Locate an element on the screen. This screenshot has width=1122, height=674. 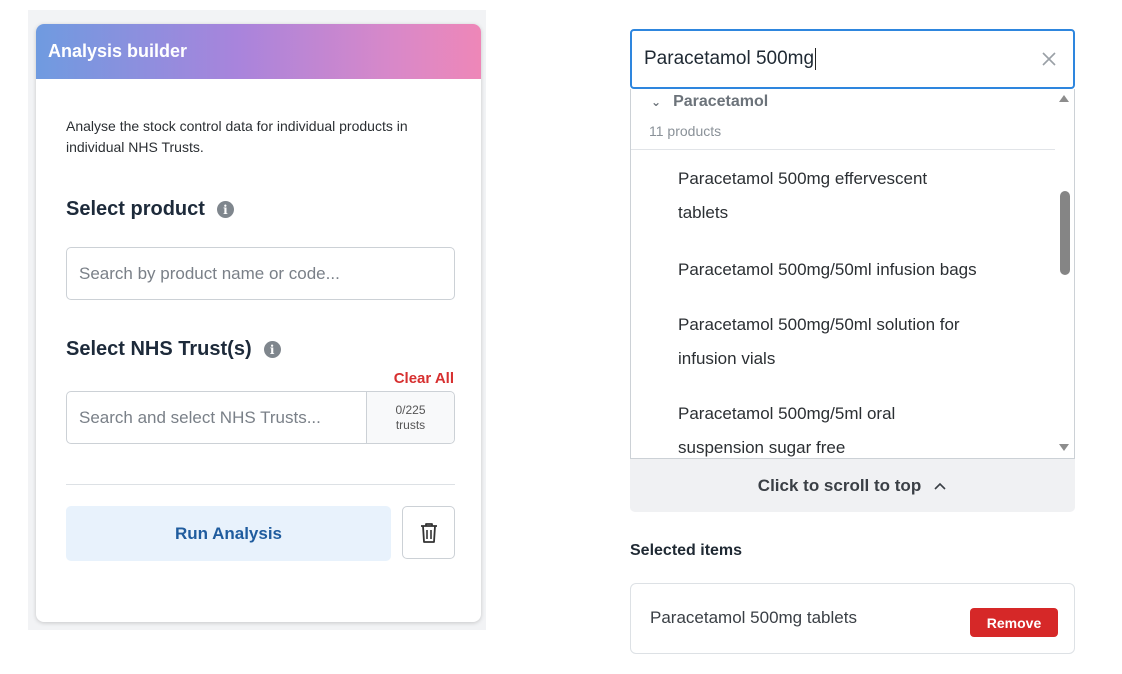
chevron-up-icon is located at coordinates (940, 486).